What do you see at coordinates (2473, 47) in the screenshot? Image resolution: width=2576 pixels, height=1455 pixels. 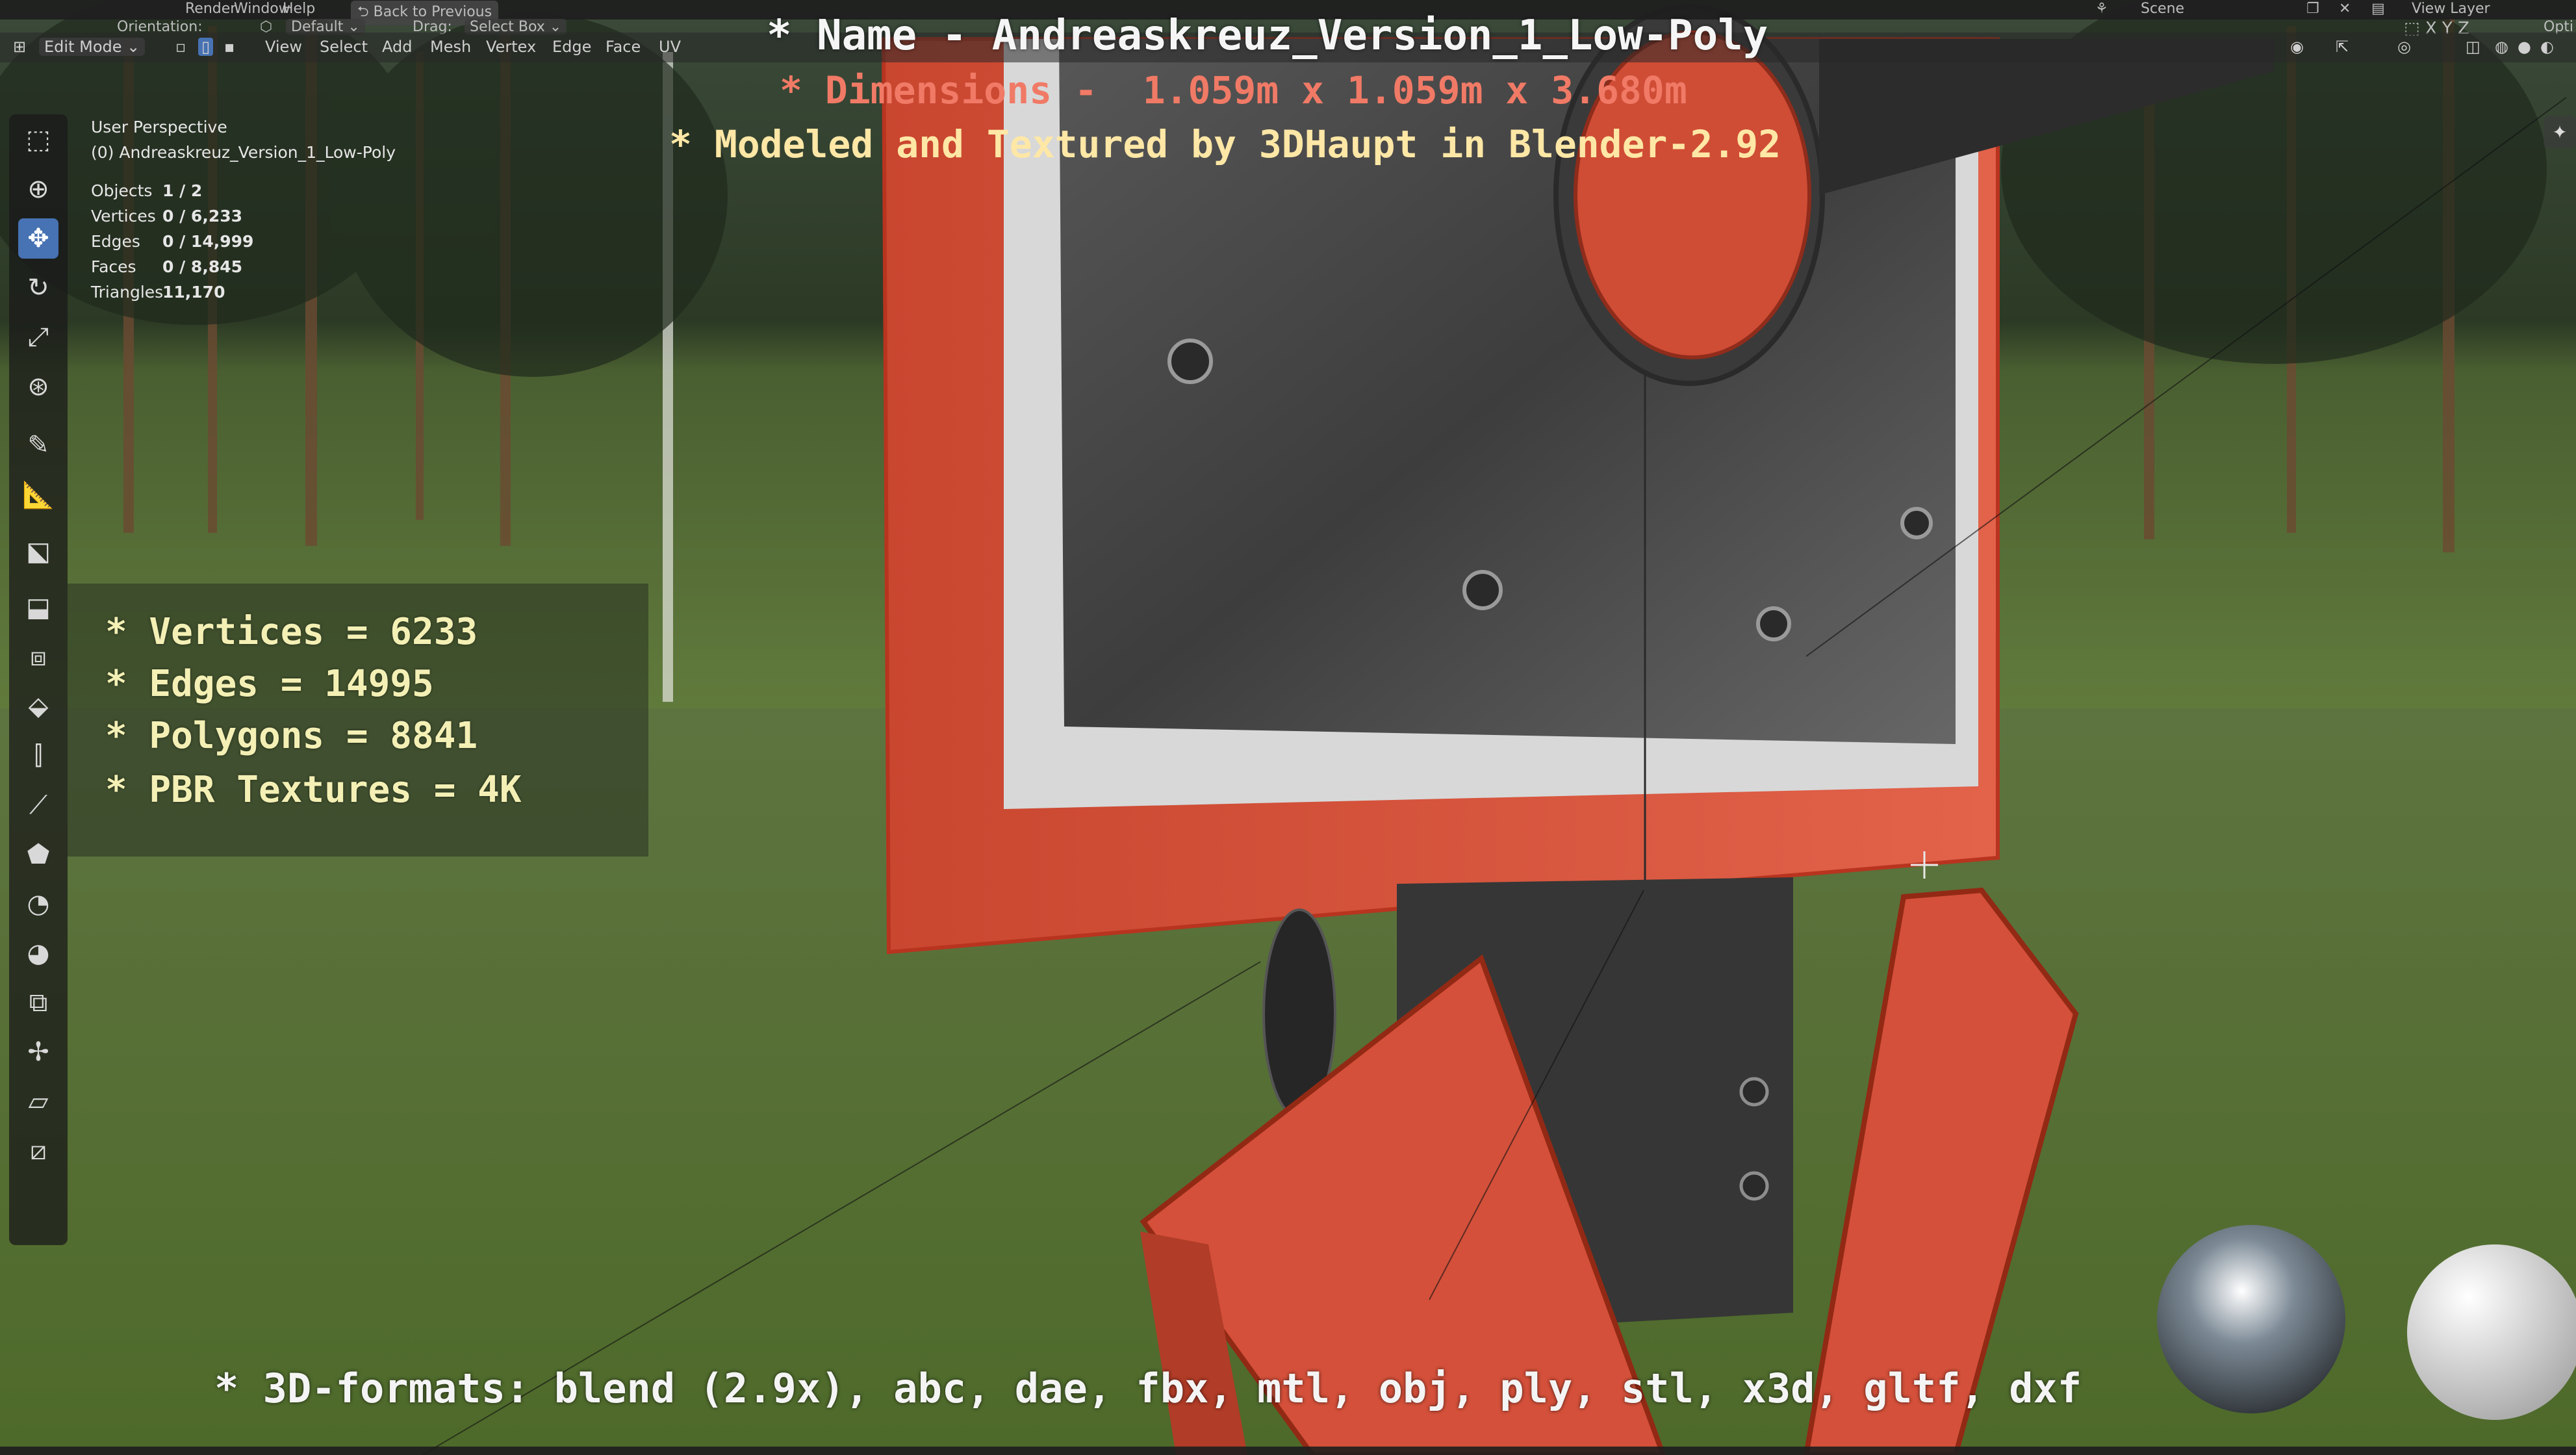 I see `xray-icon: ◫` at bounding box center [2473, 47].